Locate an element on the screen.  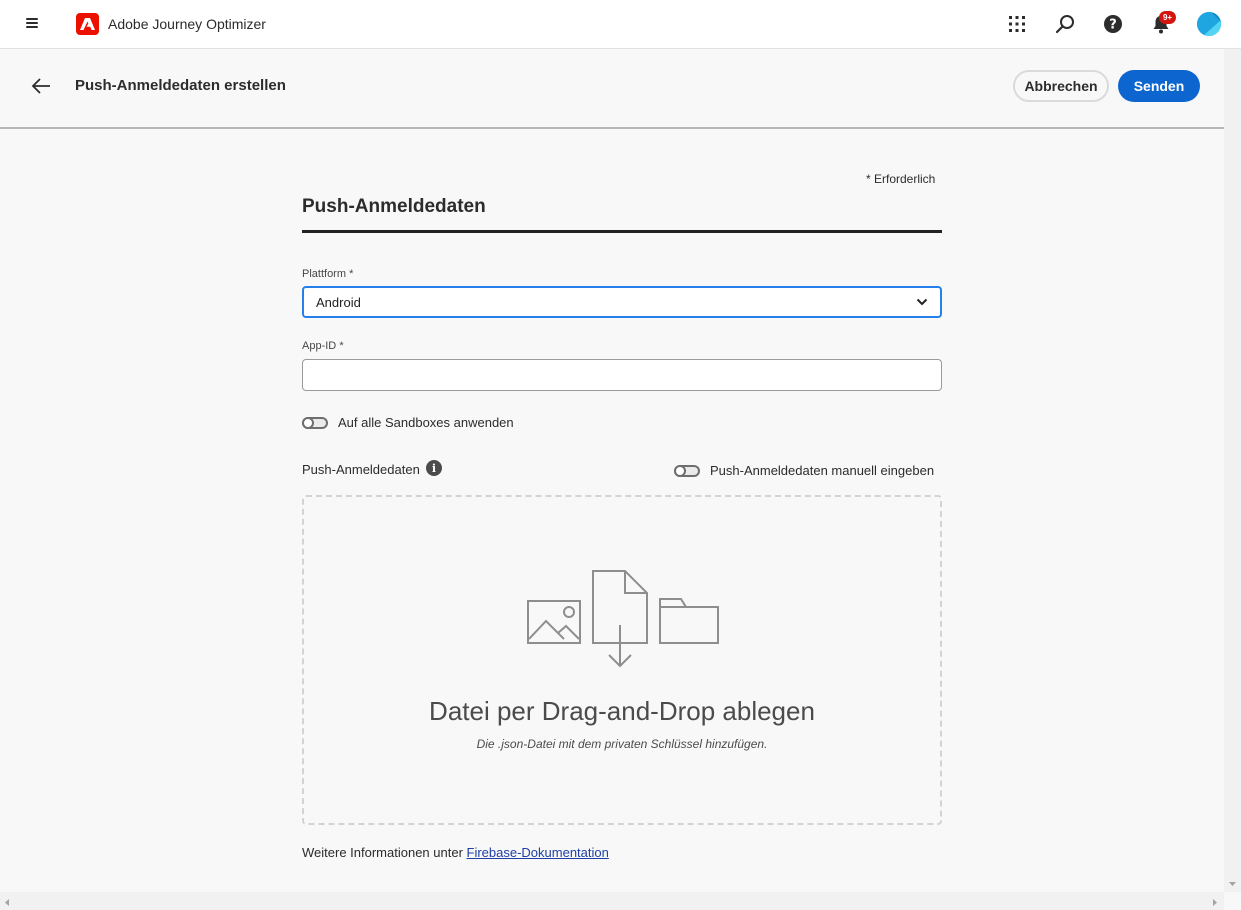
app-title: Adobe Journey Optimizer is located at coordinates (187, 24).